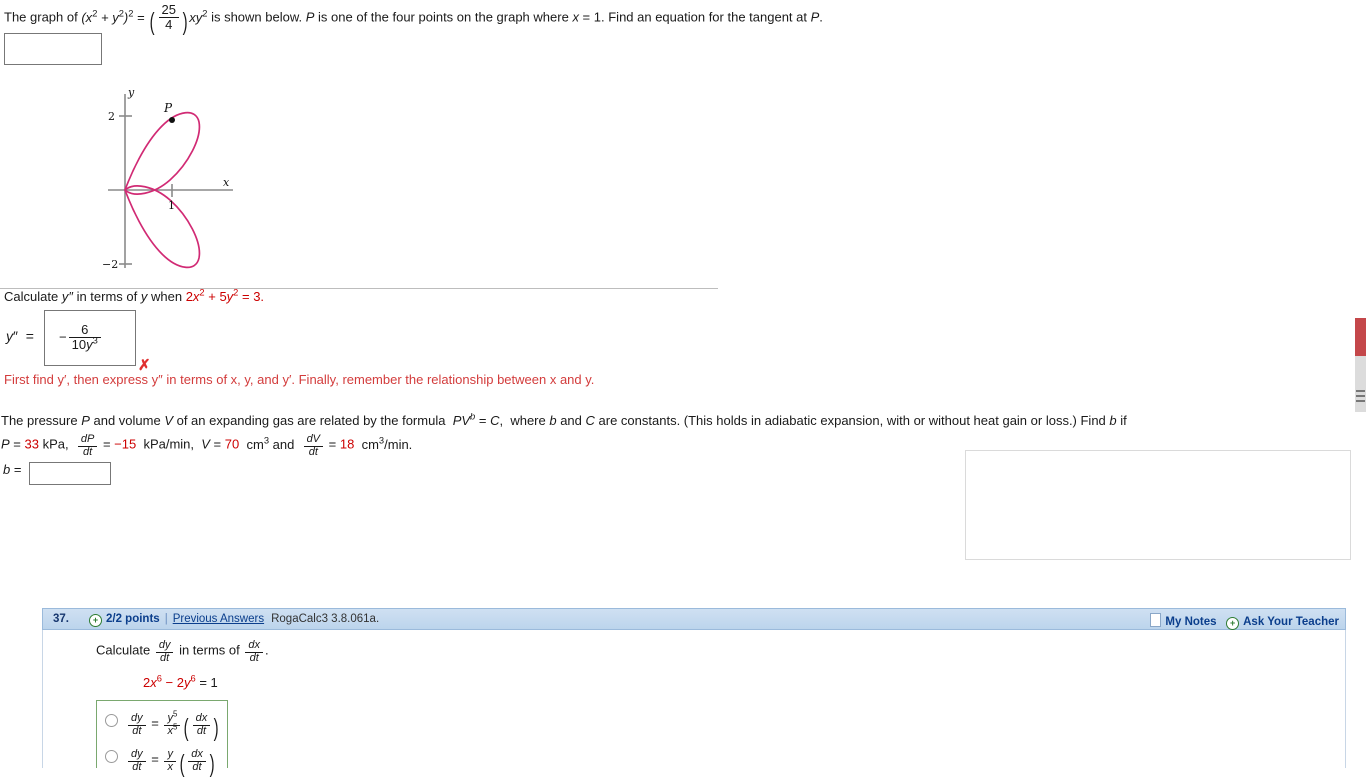 The width and height of the screenshot is (1366, 779). What do you see at coordinates (137, 760) in the screenshot?
I see `option-2-lhs: dy dt` at bounding box center [137, 760].